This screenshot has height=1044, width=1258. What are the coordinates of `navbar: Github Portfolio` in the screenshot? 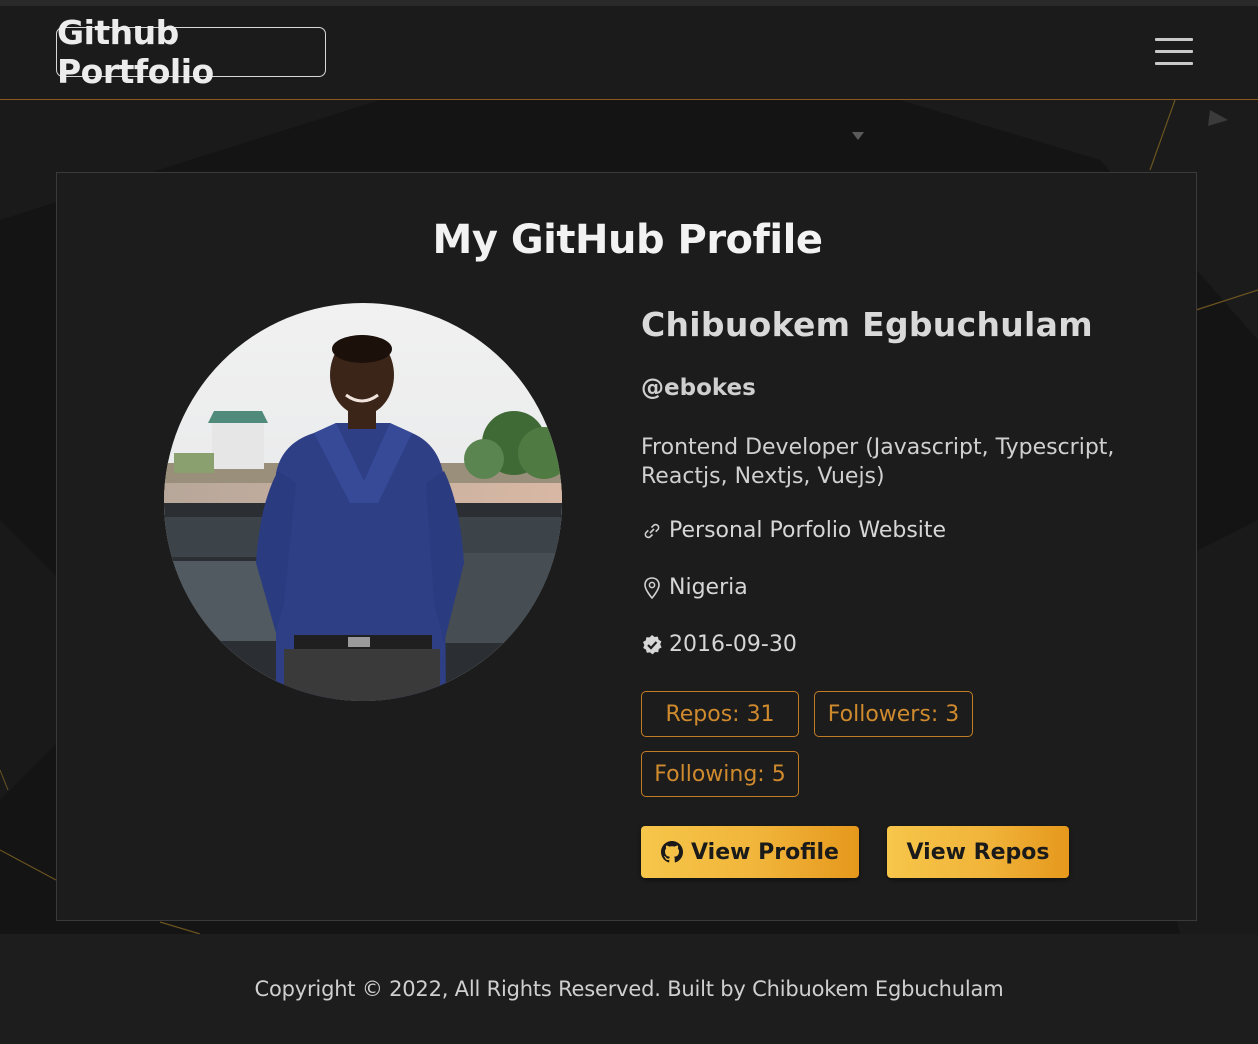 It's located at (629, 53).